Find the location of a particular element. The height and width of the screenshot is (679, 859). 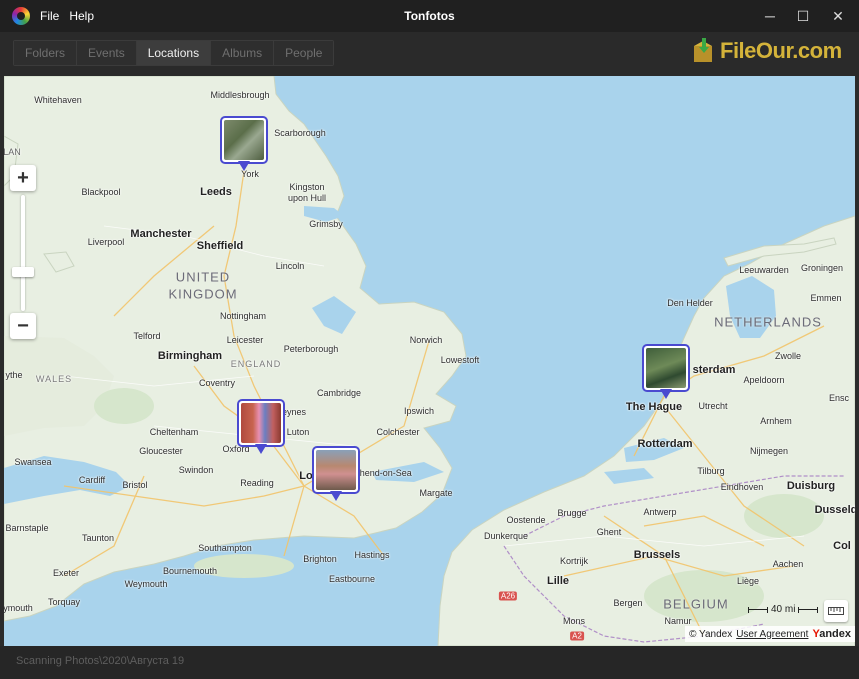

map-label: Exeter is located at coordinates (66, 573).